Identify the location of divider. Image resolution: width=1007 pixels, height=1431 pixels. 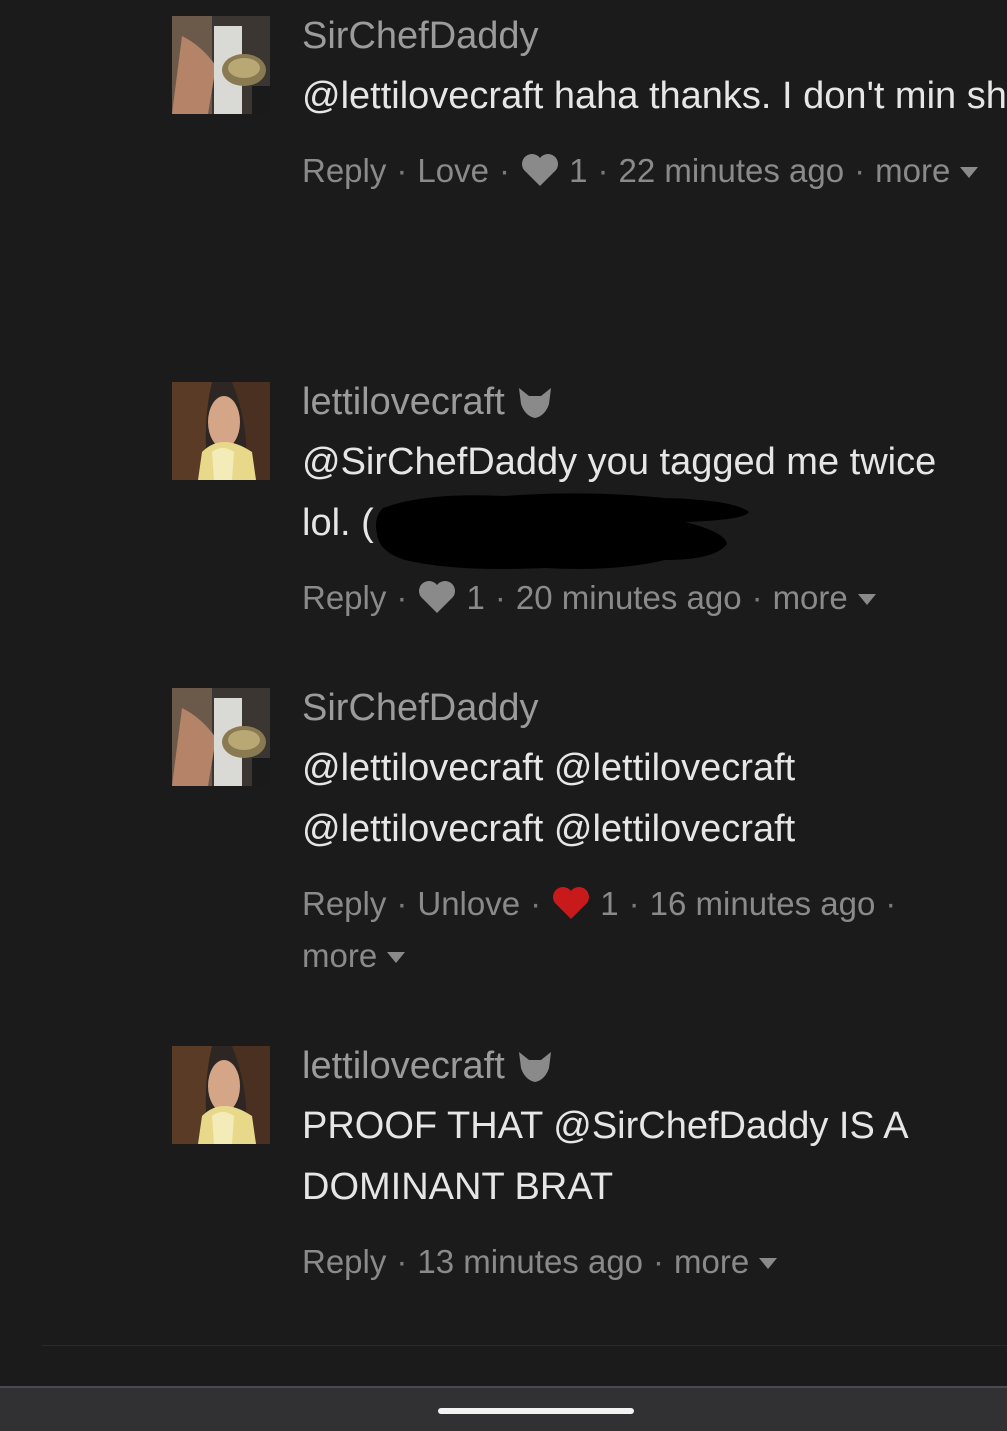
(524, 1345).